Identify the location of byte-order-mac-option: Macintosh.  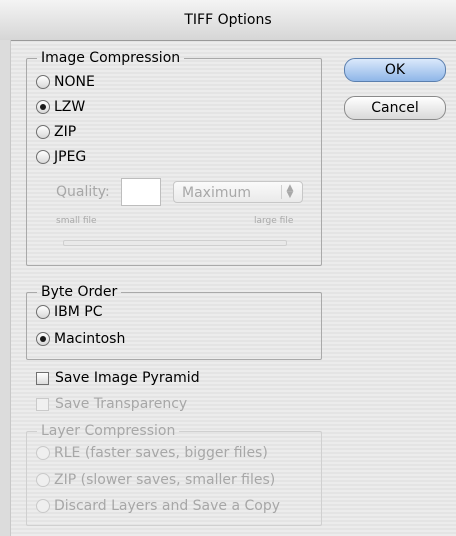
(80, 339).